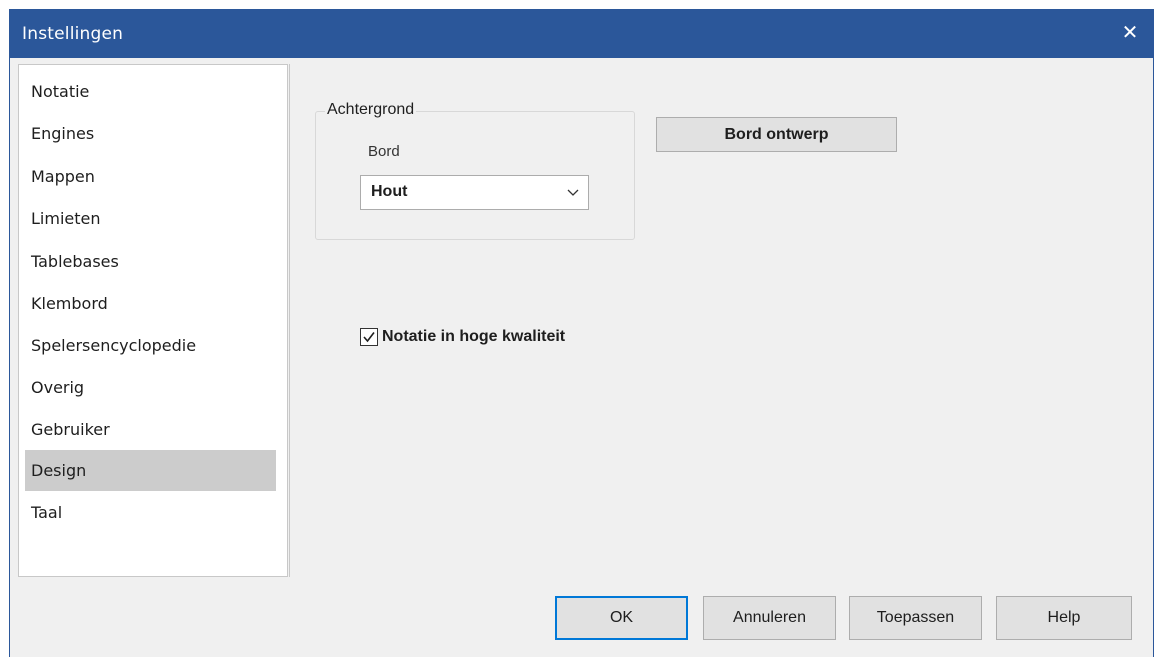 This screenshot has width=1164, height=657. What do you see at coordinates (150, 429) in the screenshot?
I see `sidebar-item-gebruiker: Gebruiker` at bounding box center [150, 429].